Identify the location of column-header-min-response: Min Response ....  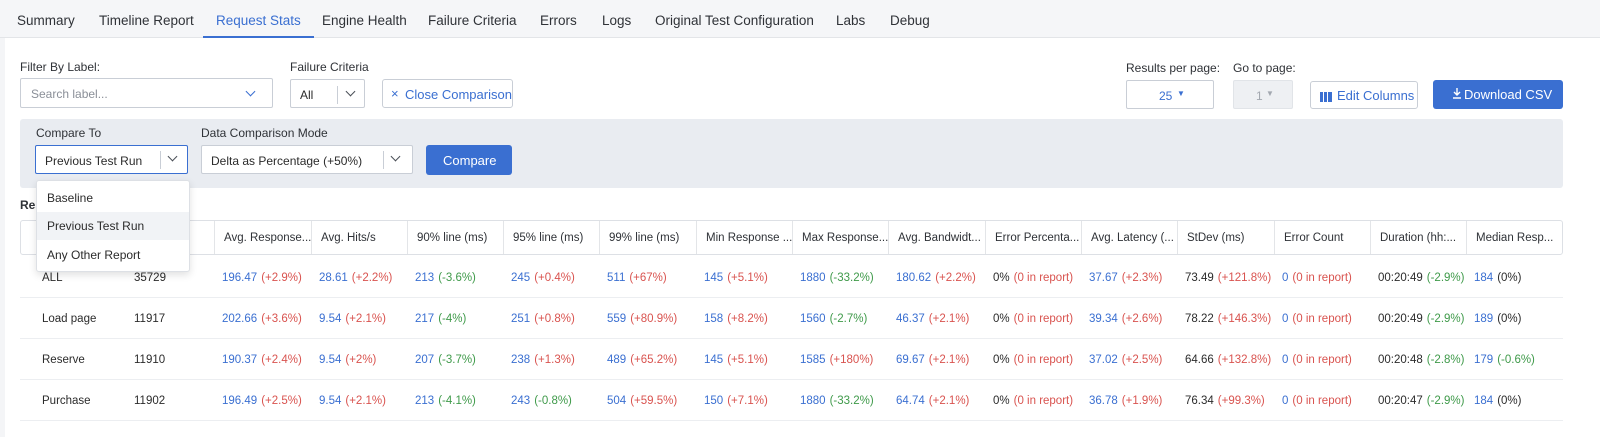
(744, 237).